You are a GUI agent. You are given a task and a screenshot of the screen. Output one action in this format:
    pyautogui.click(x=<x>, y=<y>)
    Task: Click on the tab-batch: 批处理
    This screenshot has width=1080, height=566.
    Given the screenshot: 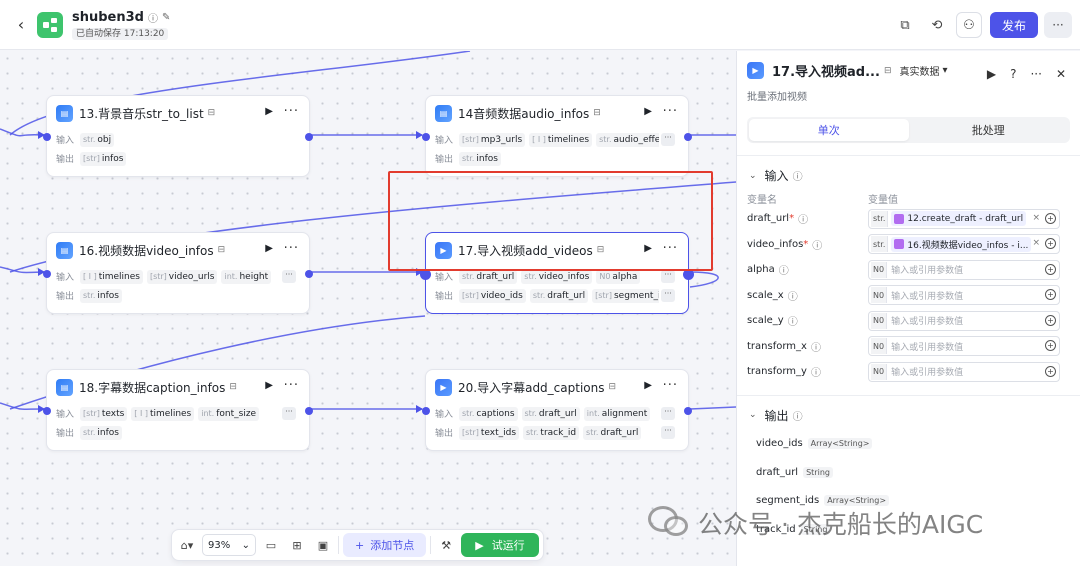 What is the action you would take?
    pyautogui.click(x=989, y=130)
    